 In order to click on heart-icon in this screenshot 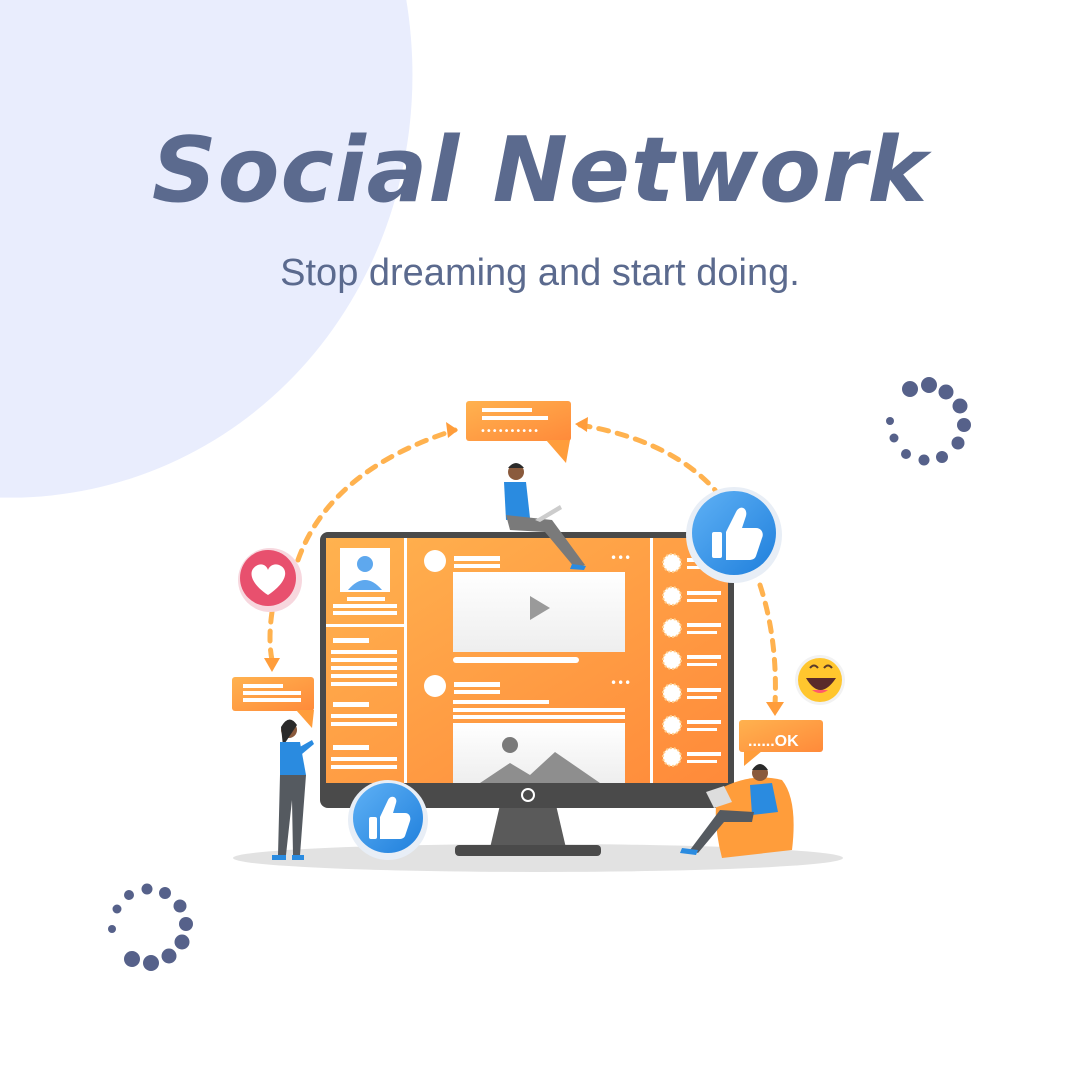, I will do `click(270, 580)`.